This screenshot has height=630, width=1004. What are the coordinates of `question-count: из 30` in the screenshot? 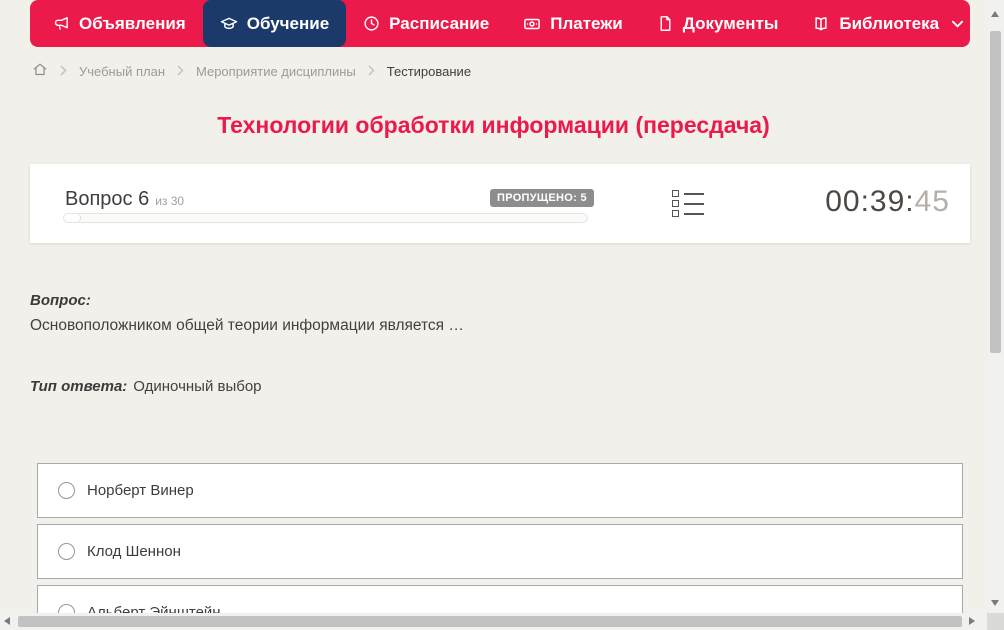 It's located at (170, 201).